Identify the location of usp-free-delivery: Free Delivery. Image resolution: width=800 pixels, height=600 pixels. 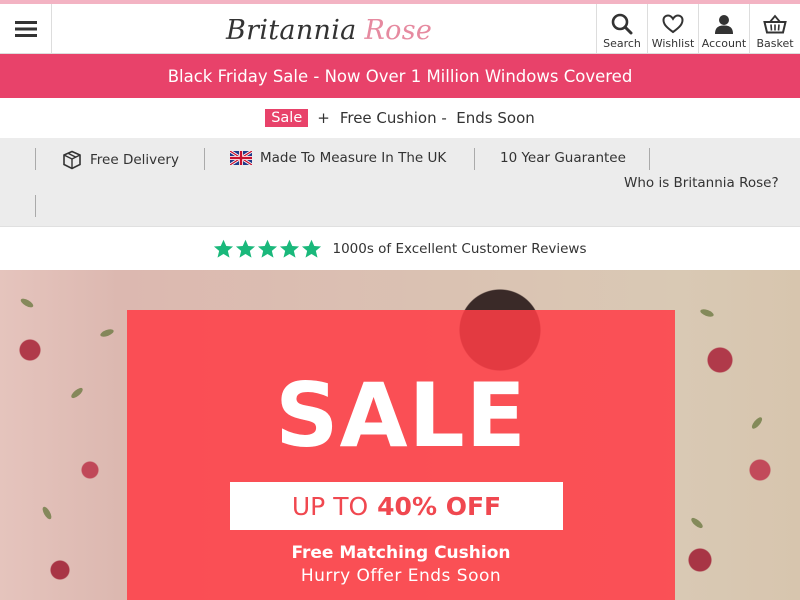
(120, 160).